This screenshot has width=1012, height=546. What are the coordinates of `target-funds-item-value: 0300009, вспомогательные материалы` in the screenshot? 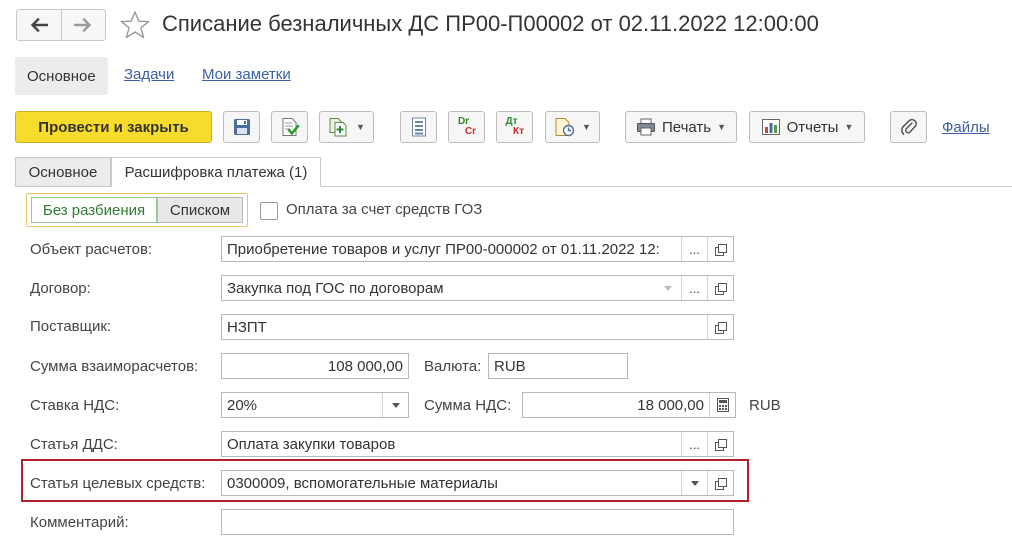 It's located at (362, 483).